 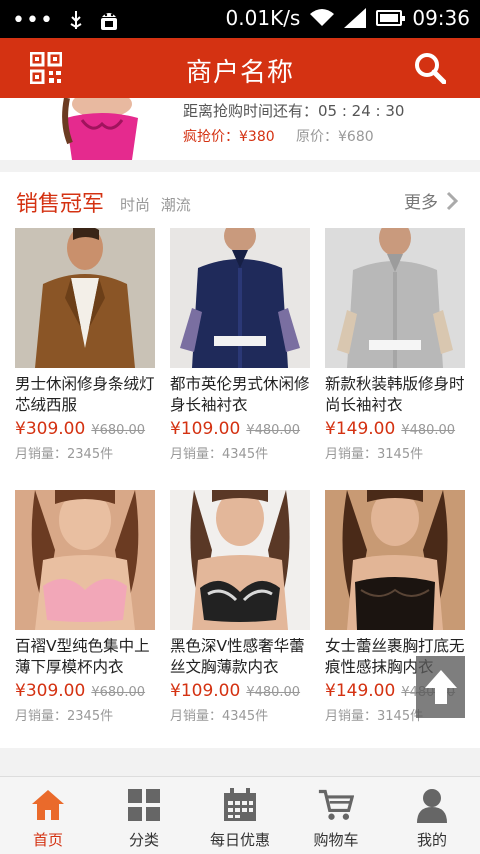 I want to click on back-to-top-button, so click(x=440, y=687).